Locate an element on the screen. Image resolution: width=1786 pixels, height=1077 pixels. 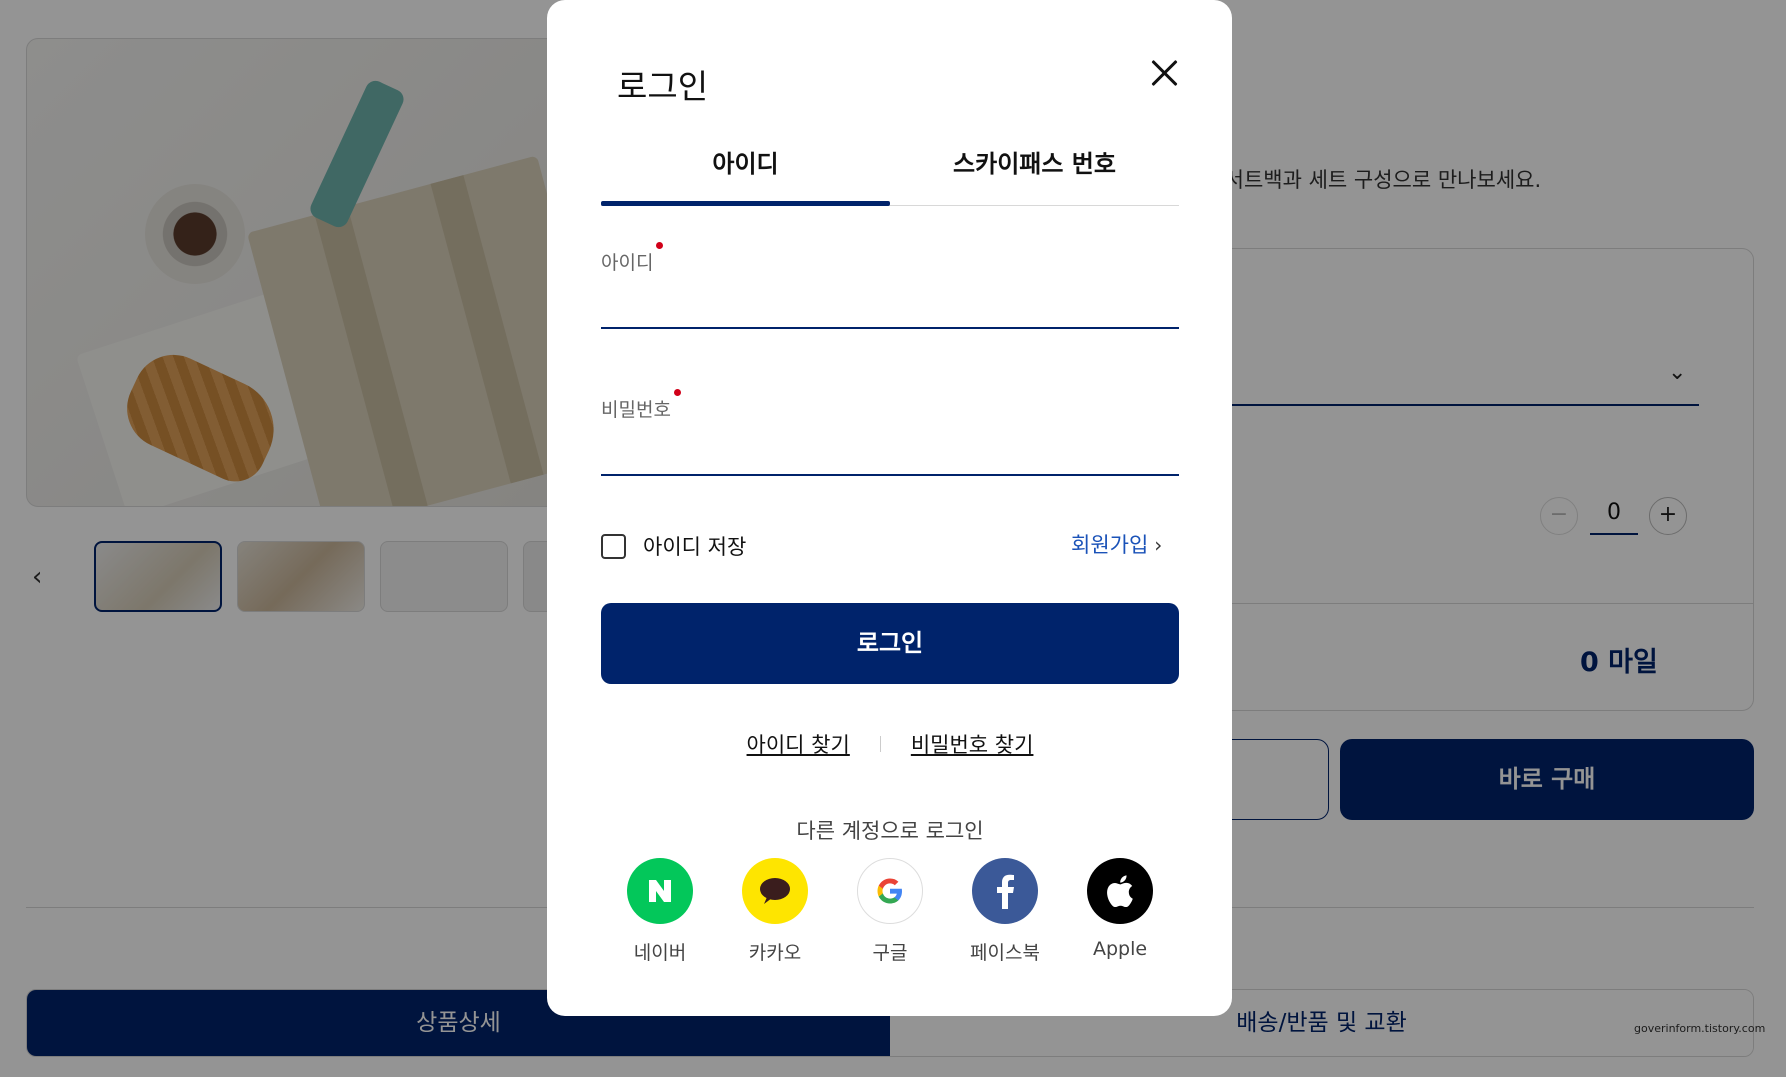
remember-id-label: 아이디 저장 is located at coordinates (695, 547).